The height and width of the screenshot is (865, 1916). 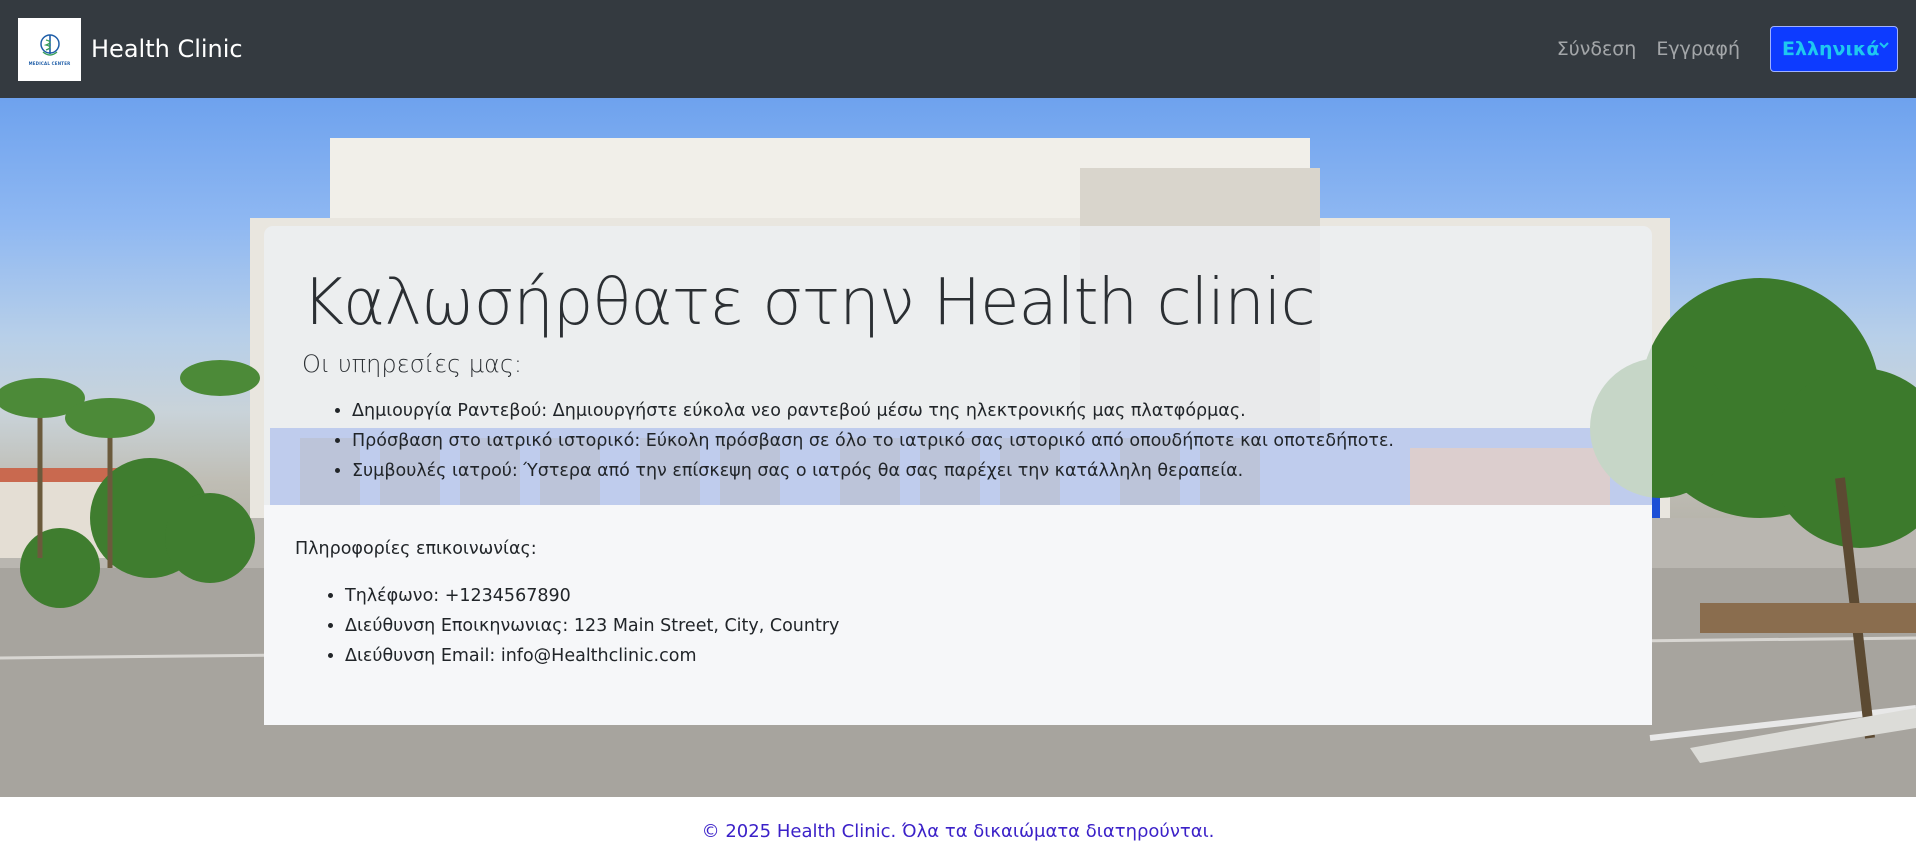 What do you see at coordinates (983, 656) in the screenshot?
I see `contact-email: Διεύθυνση Email: info@Healthclinic.com` at bounding box center [983, 656].